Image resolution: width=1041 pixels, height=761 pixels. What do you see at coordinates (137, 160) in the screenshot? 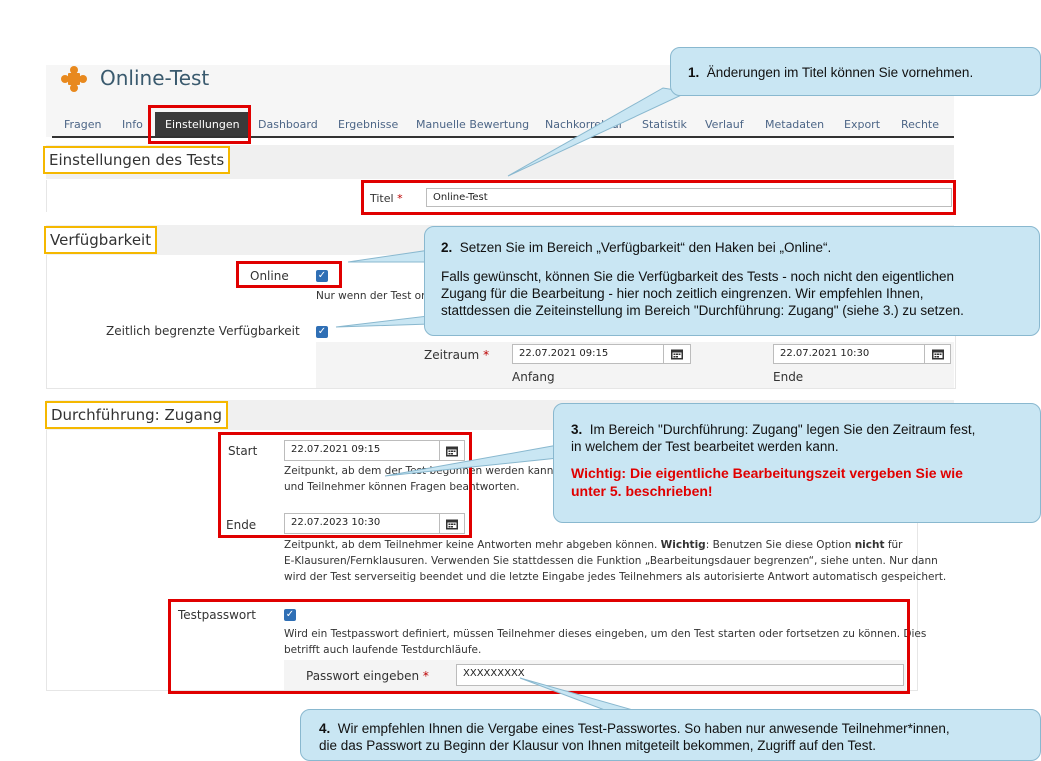
I see `settings-section-title: Einstellungen des Tests` at bounding box center [137, 160].